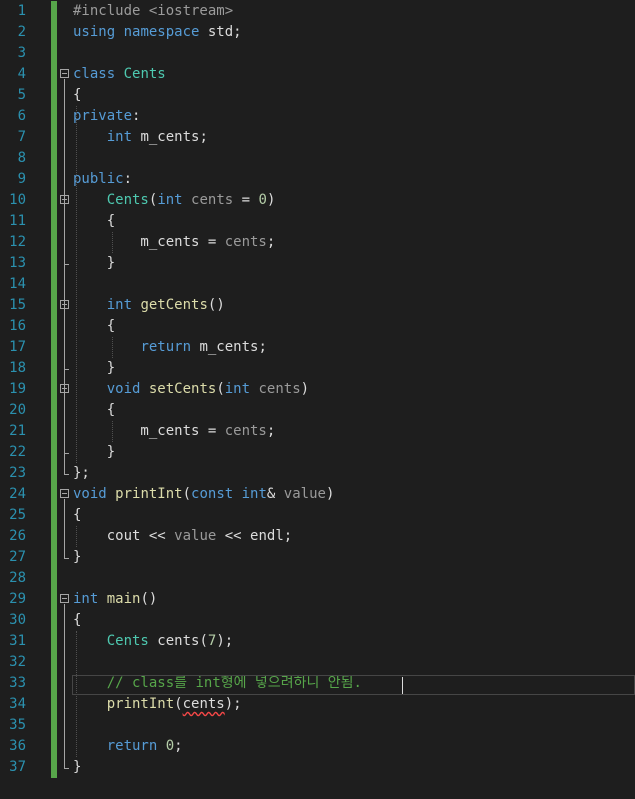  Describe the element at coordinates (317, 410) in the screenshot. I see `code-line: 20 {` at that location.